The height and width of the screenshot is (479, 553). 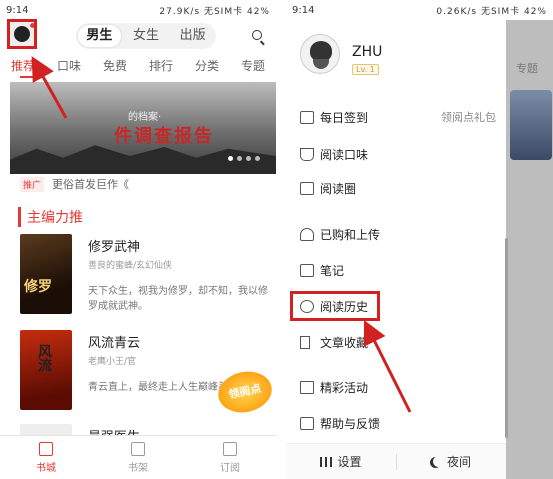 I want to click on promo-badge: 推广, so click(x=32, y=184).